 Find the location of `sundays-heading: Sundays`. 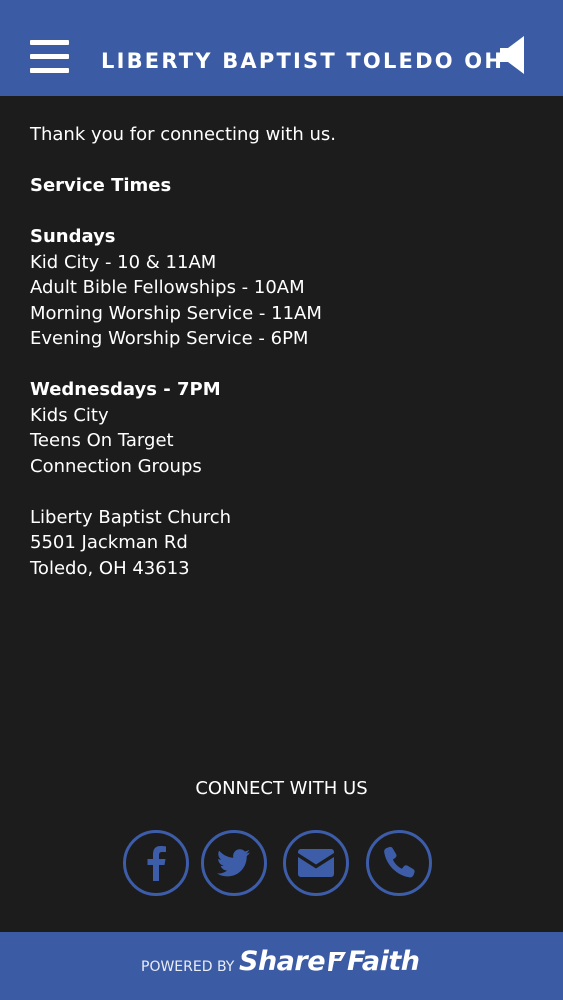

sundays-heading: Sundays is located at coordinates (73, 236).